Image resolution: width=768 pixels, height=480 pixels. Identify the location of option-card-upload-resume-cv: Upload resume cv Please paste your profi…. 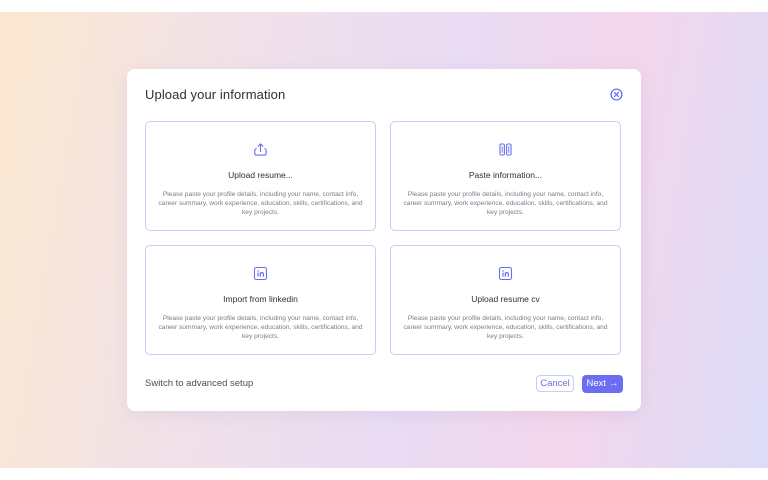
(505, 300).